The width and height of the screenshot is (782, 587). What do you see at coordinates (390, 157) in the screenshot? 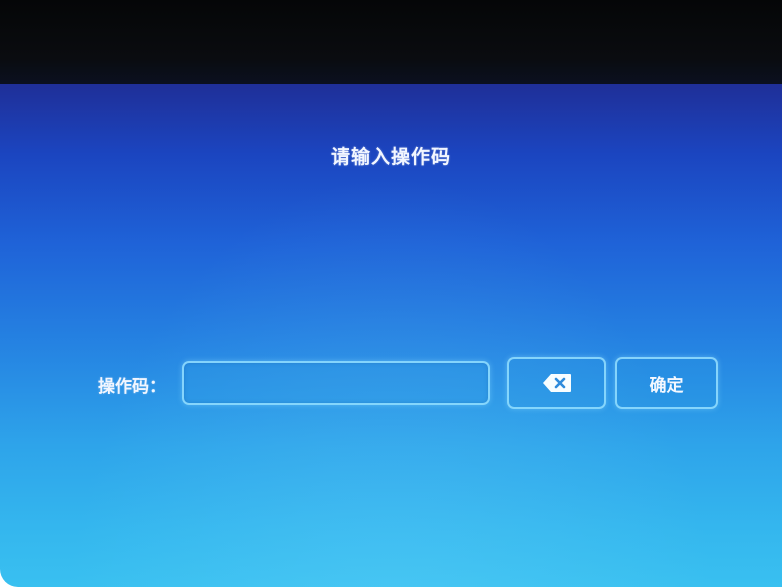
I see `page-title: 请输入操作码` at bounding box center [390, 157].